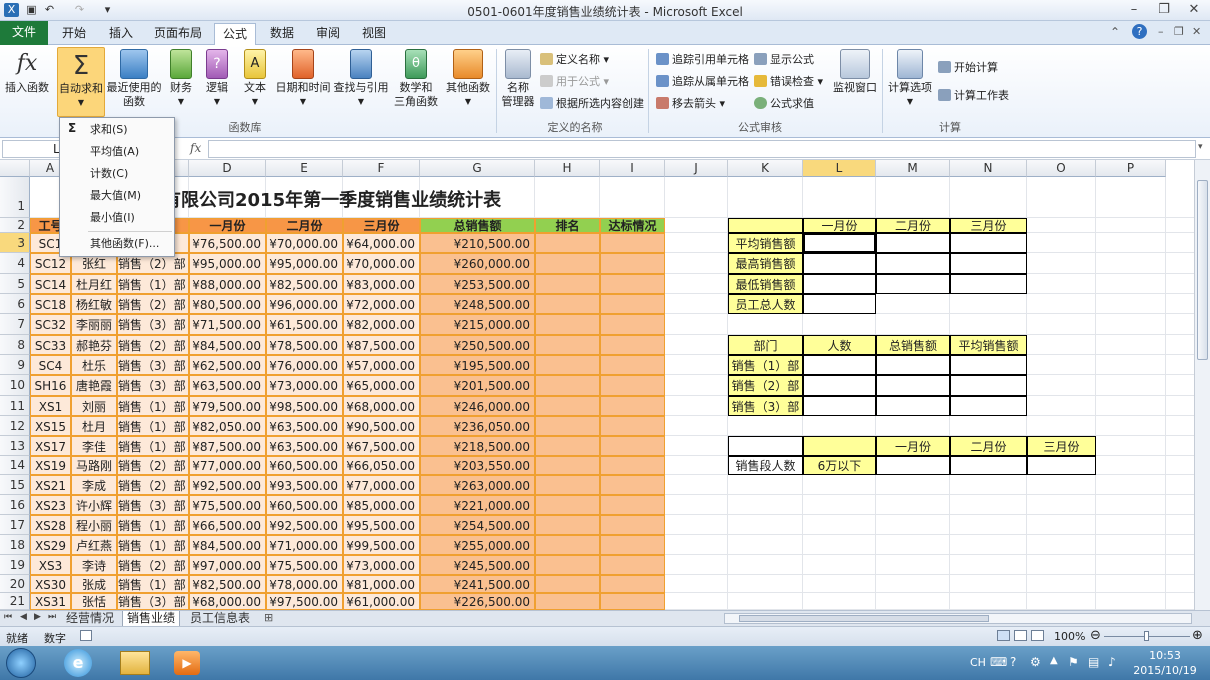 The width and height of the screenshot is (1210, 680). Describe the element at coordinates (227, 584) in the screenshot. I see `table-cell: ¥82,500.00` at that location.